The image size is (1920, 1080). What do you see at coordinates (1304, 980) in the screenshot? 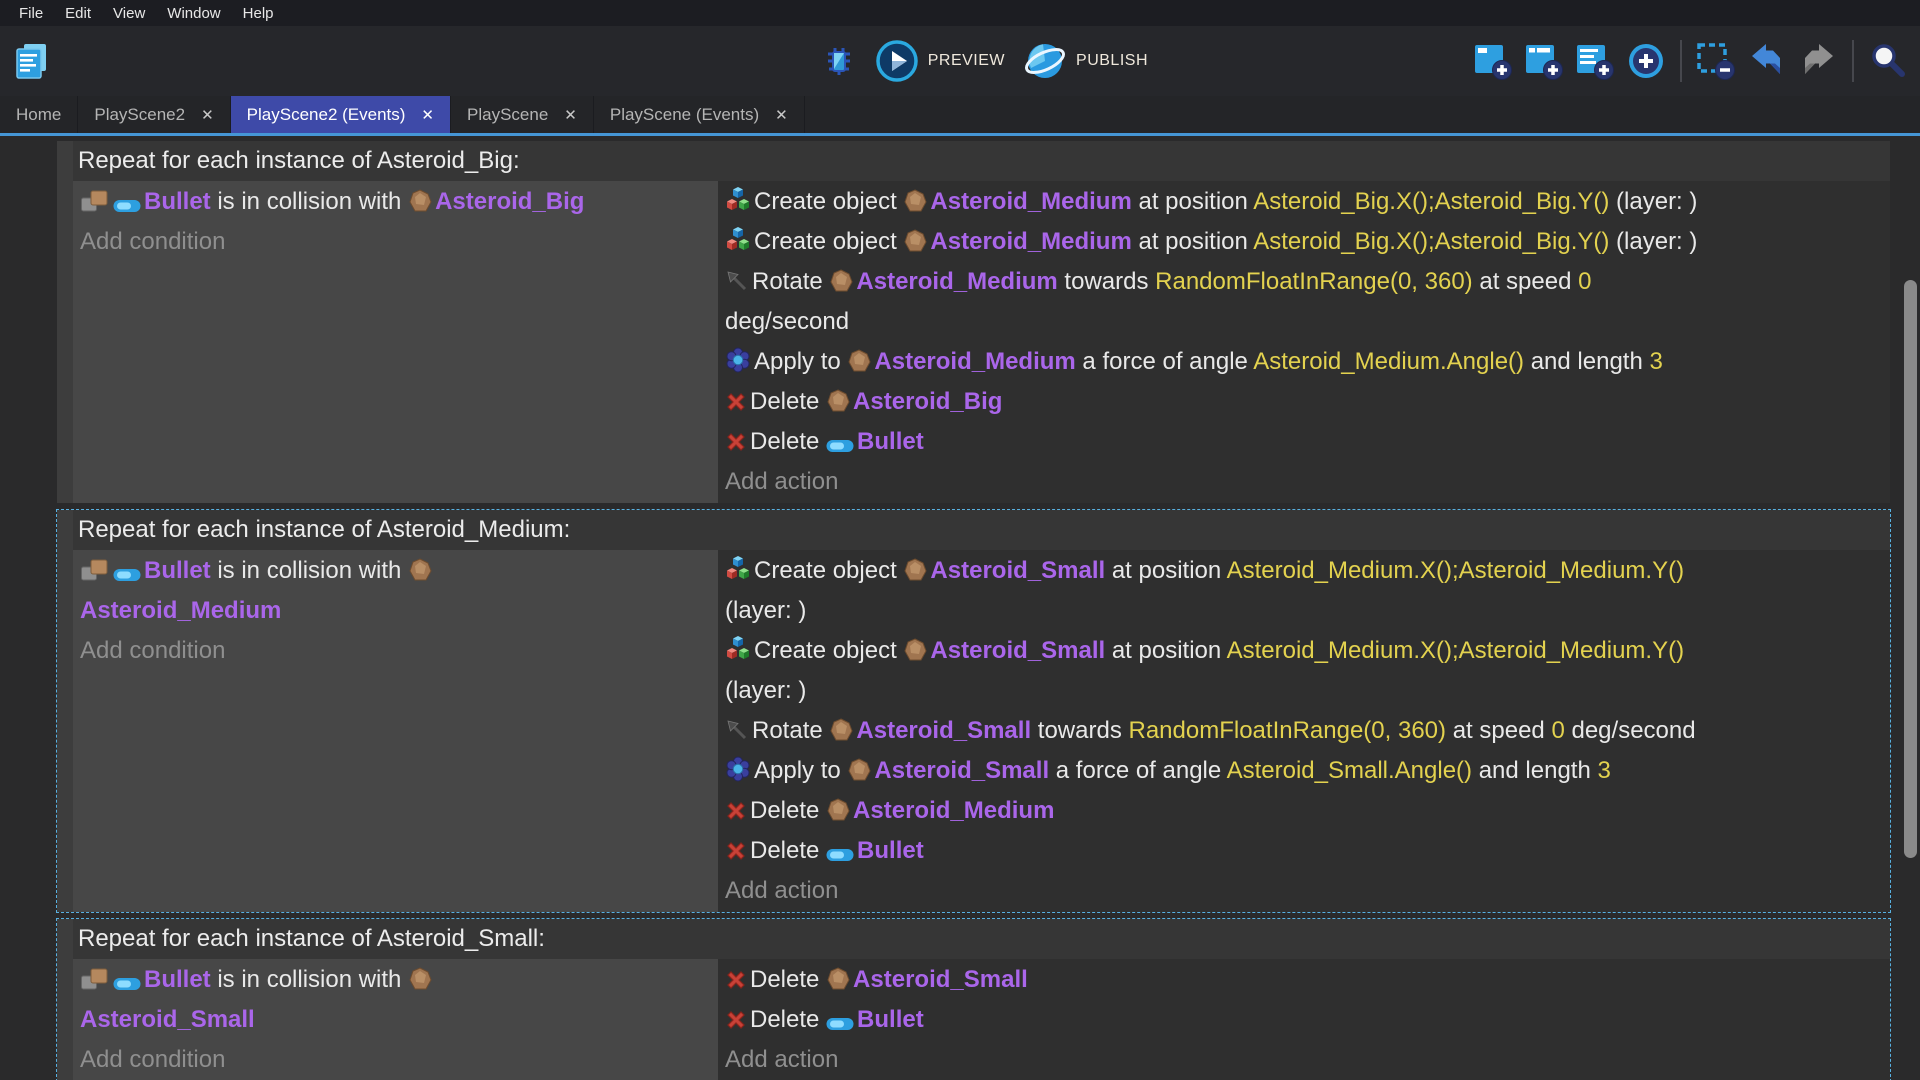
I see `action-line: Delete Asteroid_Small` at bounding box center [1304, 980].